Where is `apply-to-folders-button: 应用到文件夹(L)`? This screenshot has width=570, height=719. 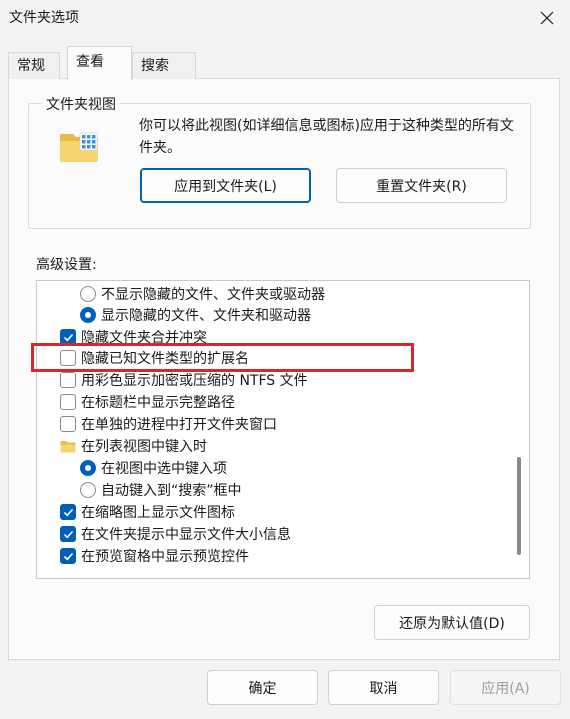 apply-to-folders-button: 应用到文件夹(L) is located at coordinates (225, 185).